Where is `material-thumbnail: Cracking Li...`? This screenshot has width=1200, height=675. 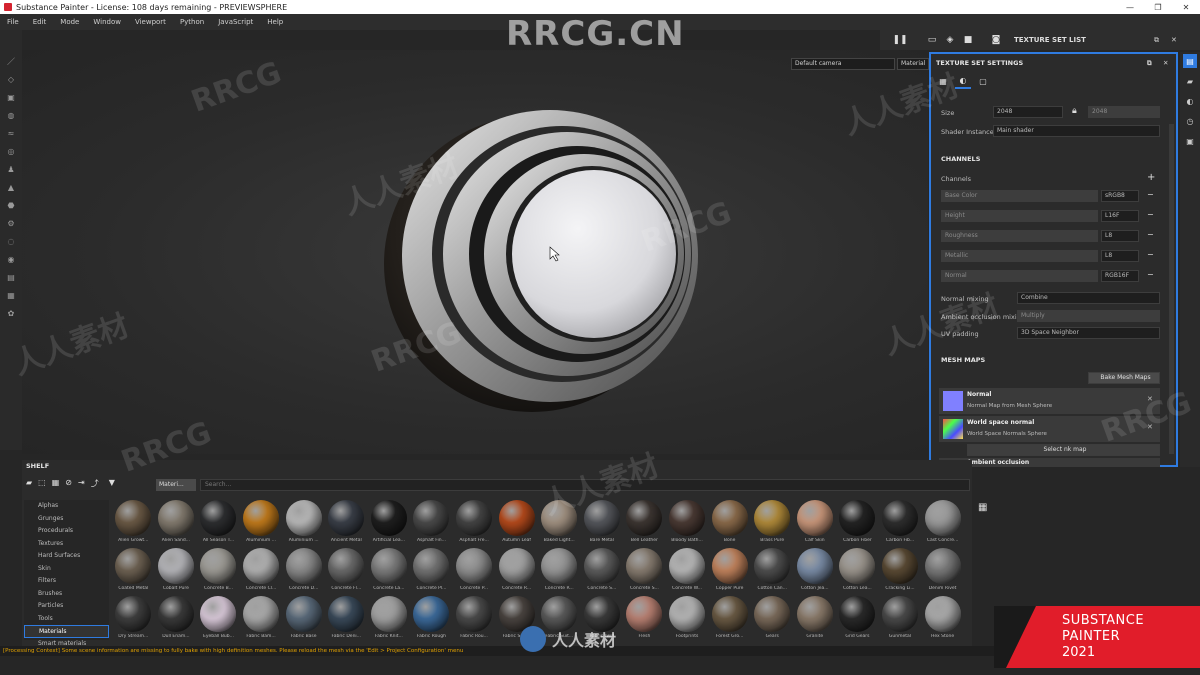 material-thumbnail: Cracking Li... is located at coordinates (900, 572).